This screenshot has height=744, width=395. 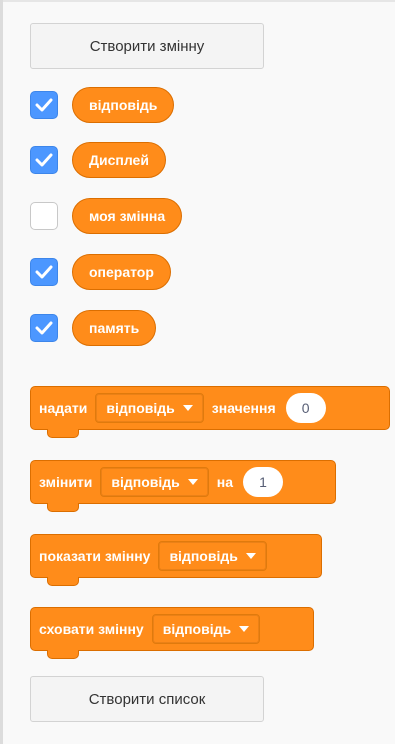 I want to click on change-variable-block: змінити відповідь на 1, so click(x=183, y=486).